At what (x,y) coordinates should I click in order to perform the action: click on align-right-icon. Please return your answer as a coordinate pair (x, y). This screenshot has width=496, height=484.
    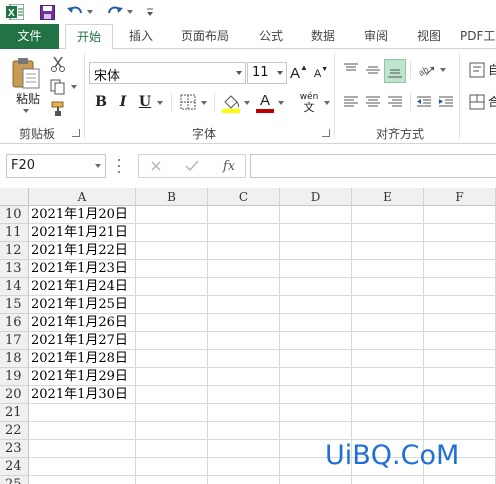
    Looking at the image, I should click on (395, 102).